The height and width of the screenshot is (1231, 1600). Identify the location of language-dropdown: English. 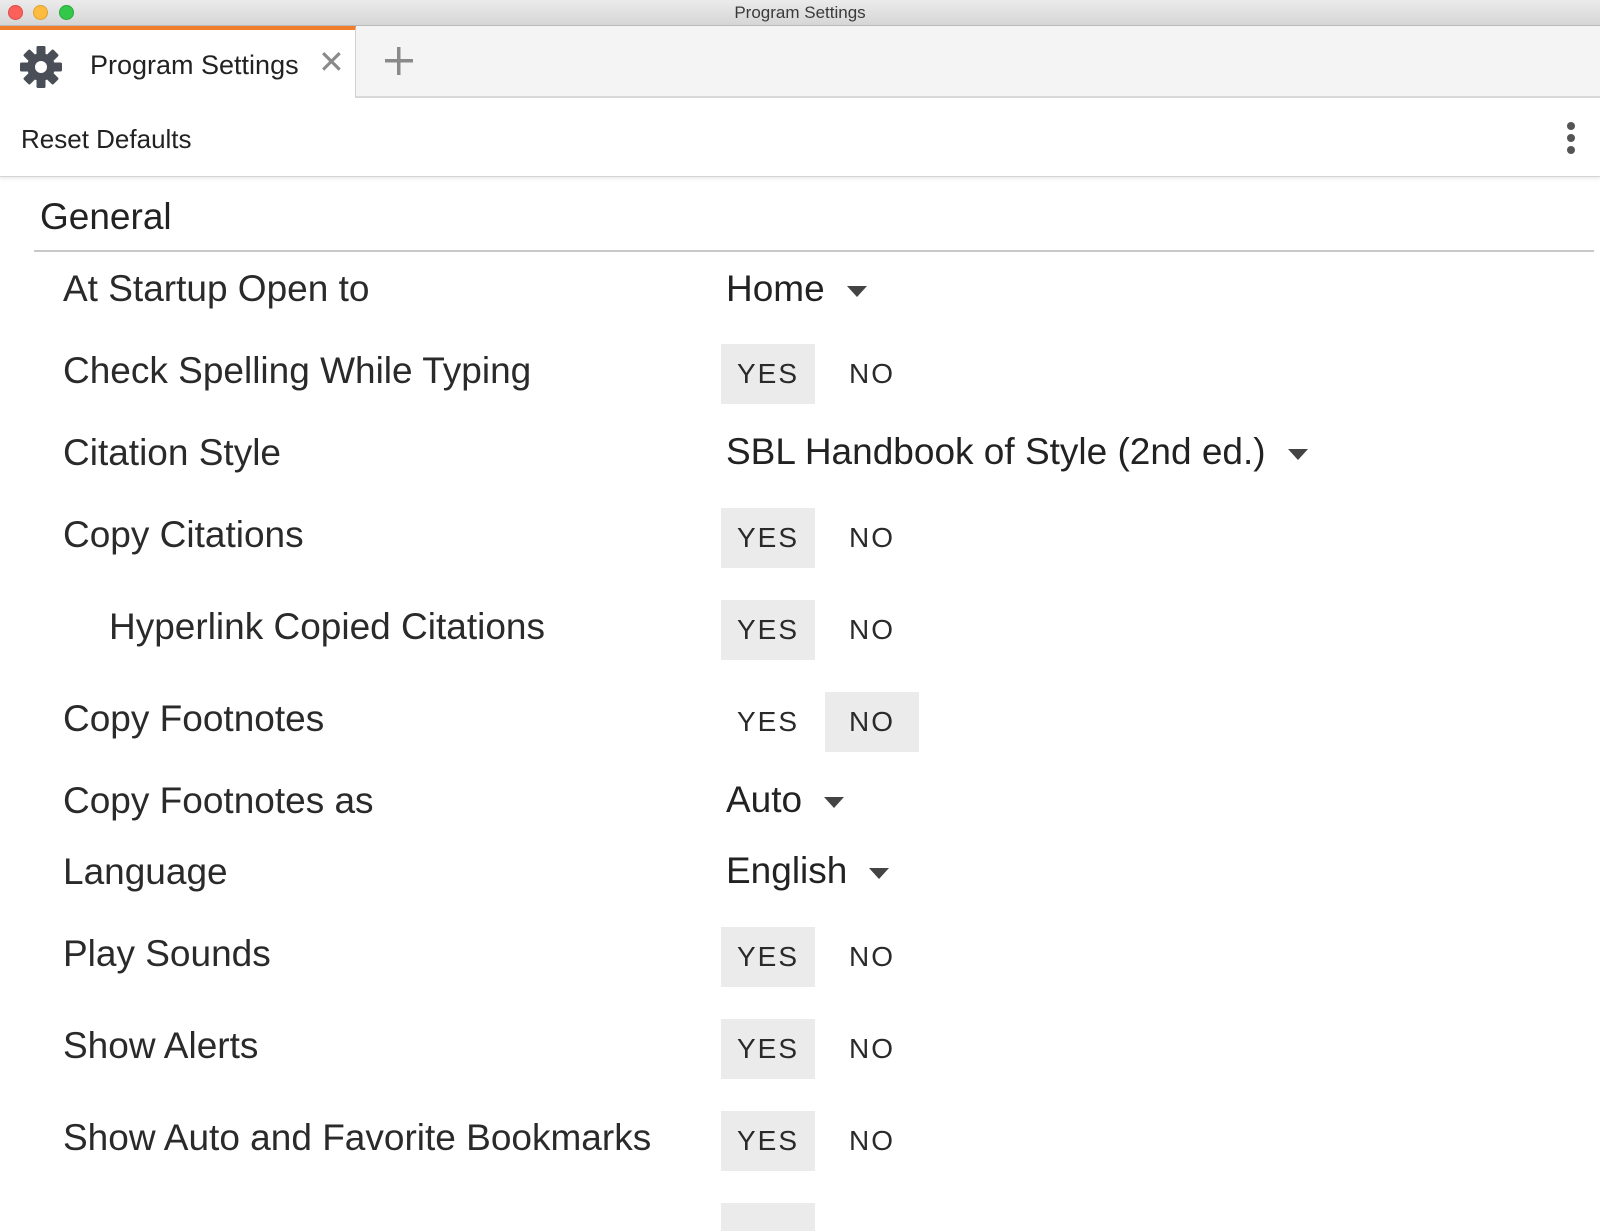
(808, 871).